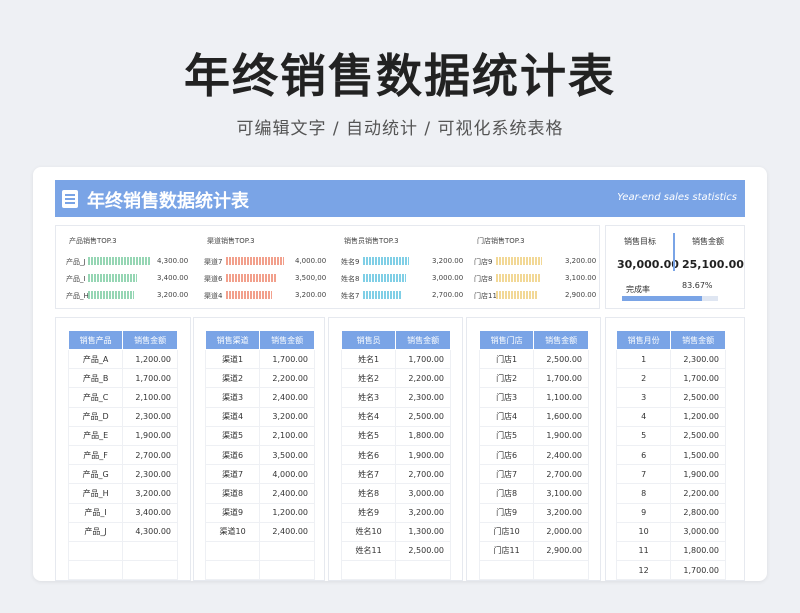 This screenshot has height=613, width=800. Describe the element at coordinates (232, 493) in the screenshot. I see `row-label-cell: 渠道8` at that location.